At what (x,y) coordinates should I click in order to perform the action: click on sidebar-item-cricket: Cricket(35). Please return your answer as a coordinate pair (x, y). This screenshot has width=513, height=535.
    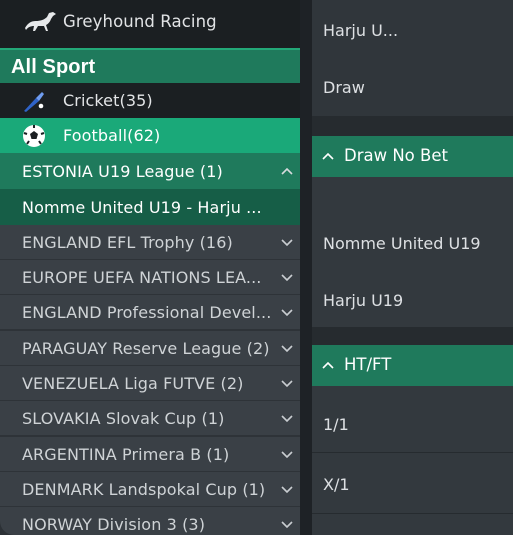
    Looking at the image, I should click on (150, 100).